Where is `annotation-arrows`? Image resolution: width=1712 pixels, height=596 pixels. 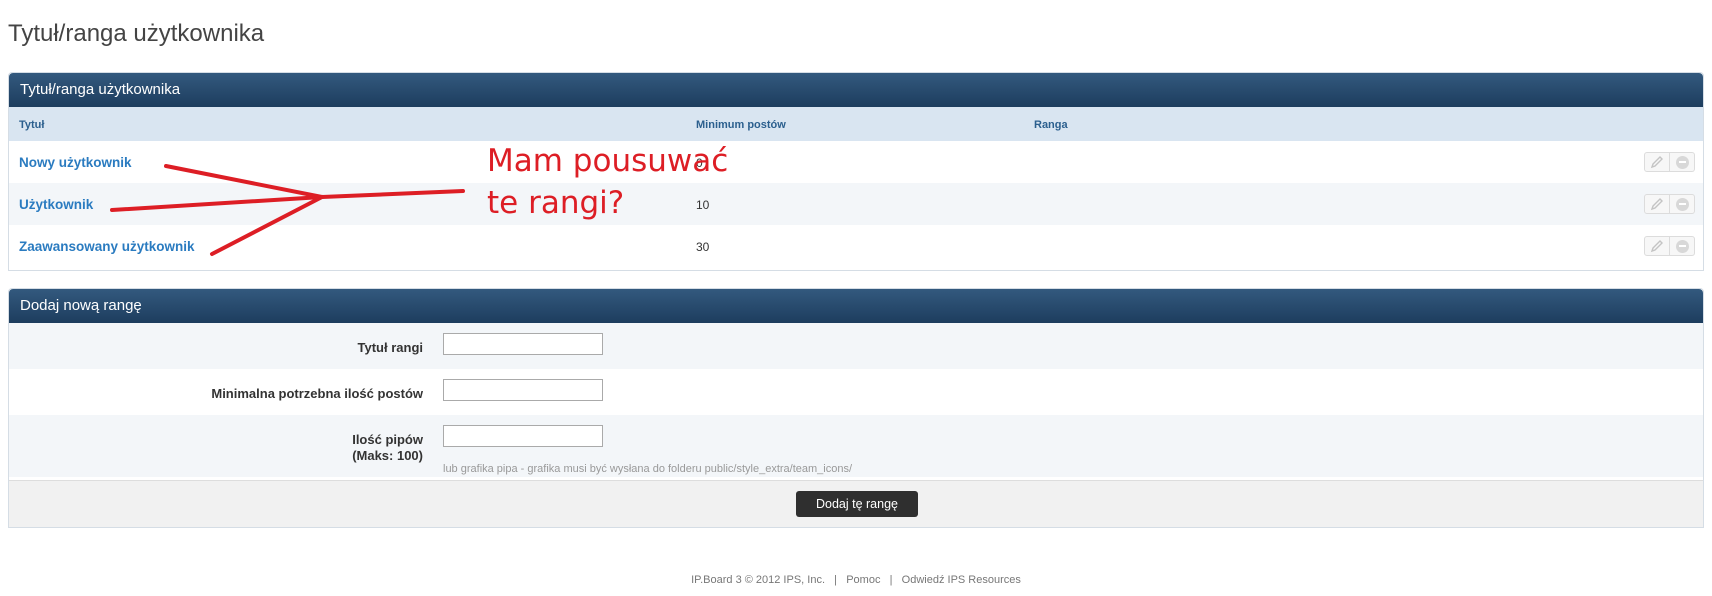 annotation-arrows is located at coordinates (287, 210).